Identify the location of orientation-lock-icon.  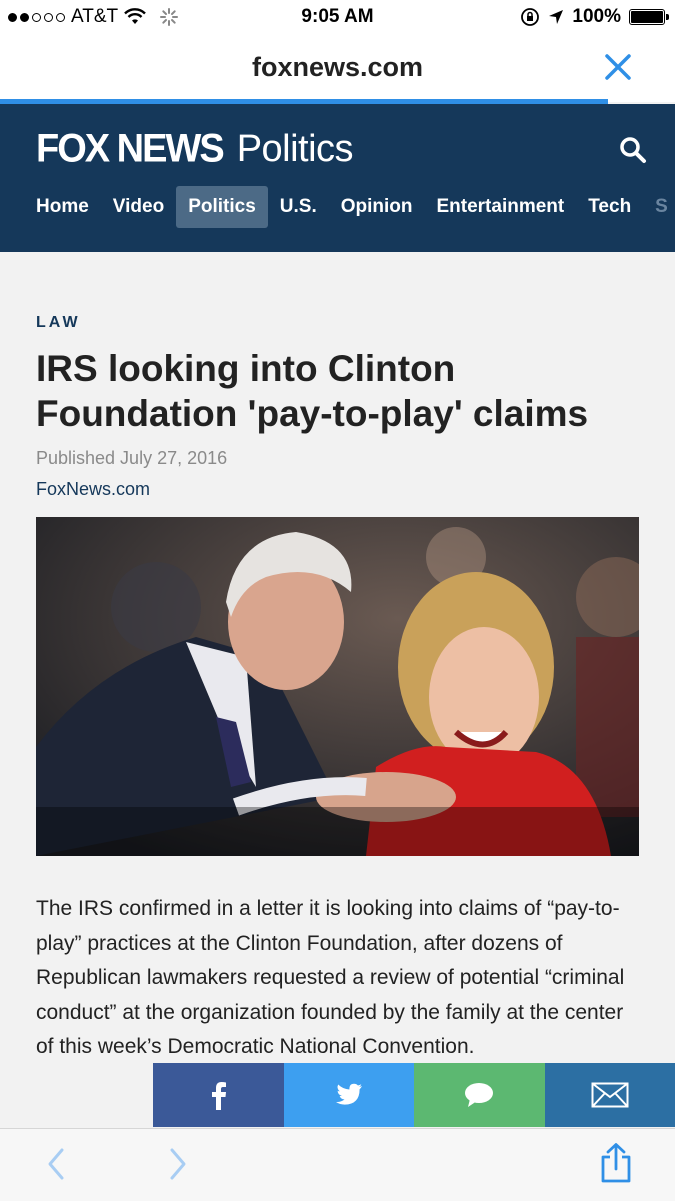
(530, 17).